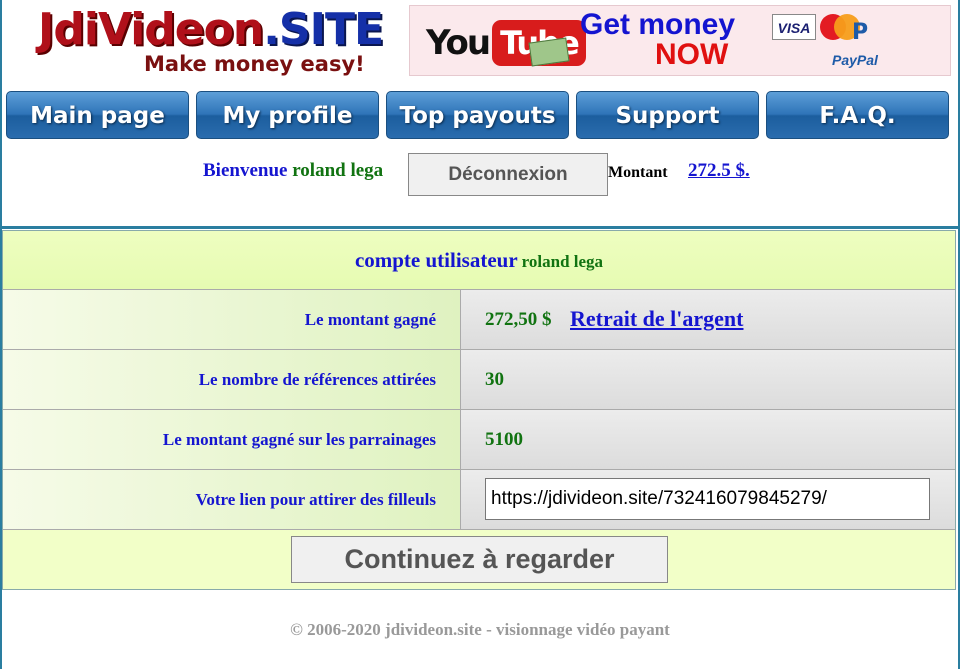  Describe the element at coordinates (479, 500) in the screenshot. I see `table-row: Votre lien pour attirer des filleuls` at that location.